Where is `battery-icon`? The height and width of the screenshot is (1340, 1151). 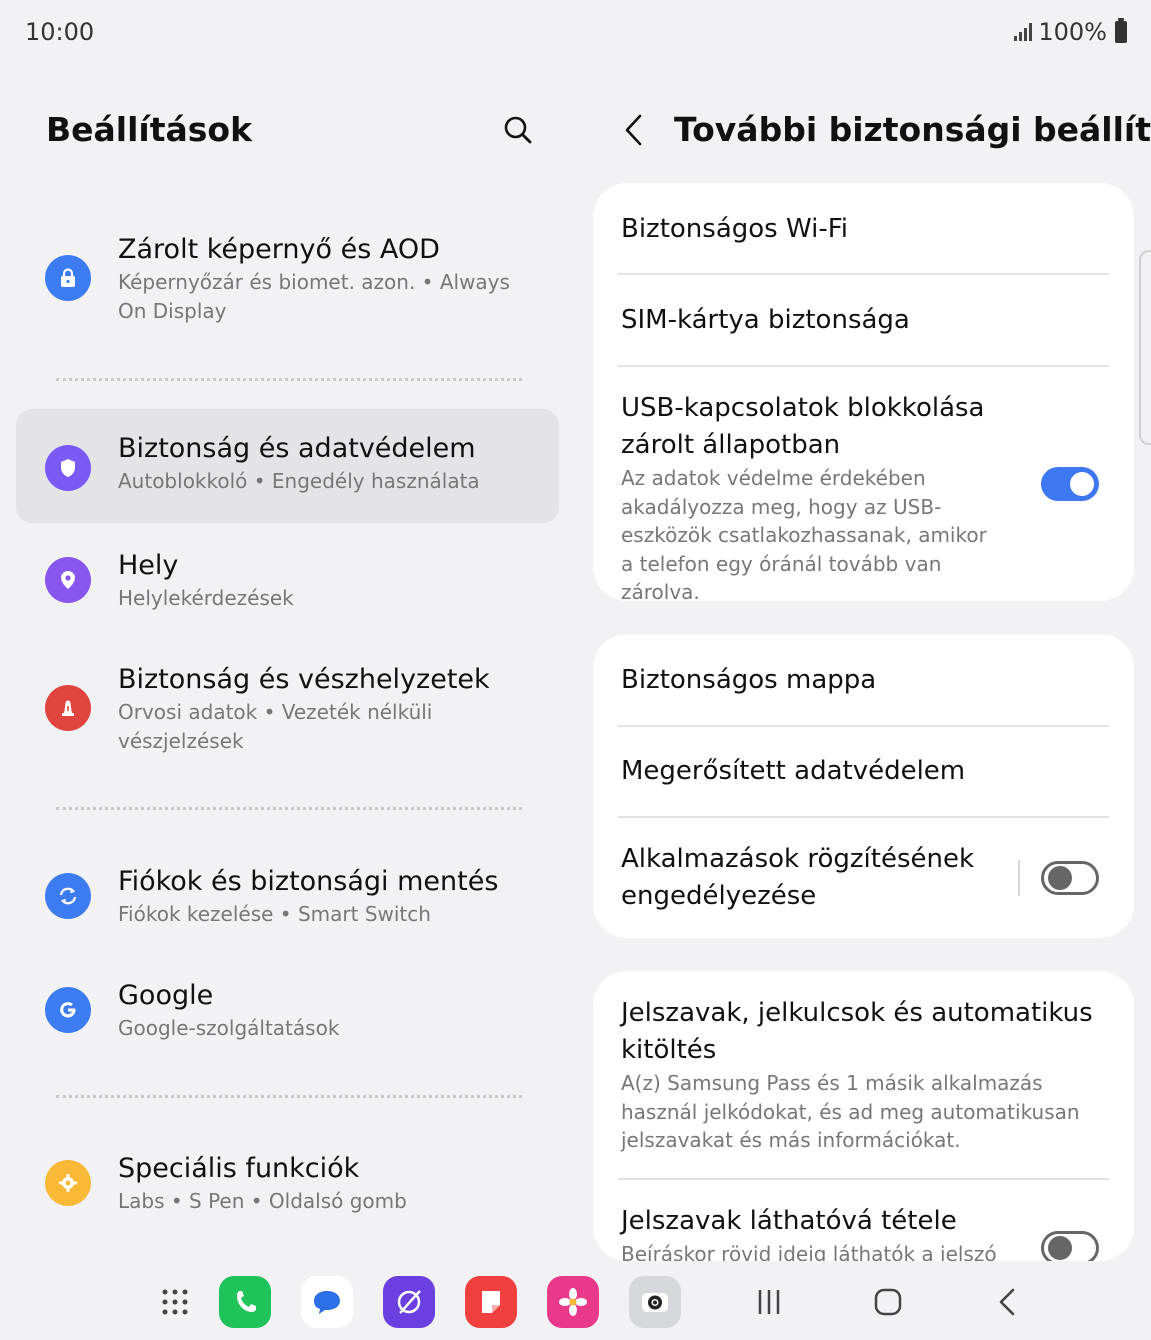 battery-icon is located at coordinates (1121, 30).